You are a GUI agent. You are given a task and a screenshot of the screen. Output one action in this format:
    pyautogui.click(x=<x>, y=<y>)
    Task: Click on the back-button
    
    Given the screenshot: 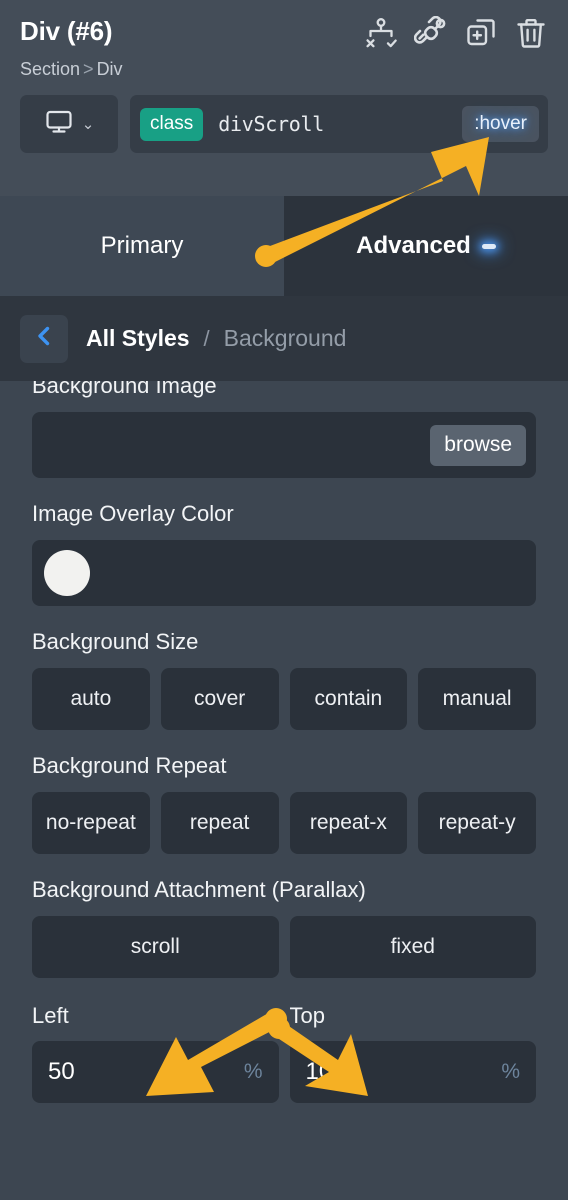 What is the action you would take?
    pyautogui.click(x=44, y=338)
    